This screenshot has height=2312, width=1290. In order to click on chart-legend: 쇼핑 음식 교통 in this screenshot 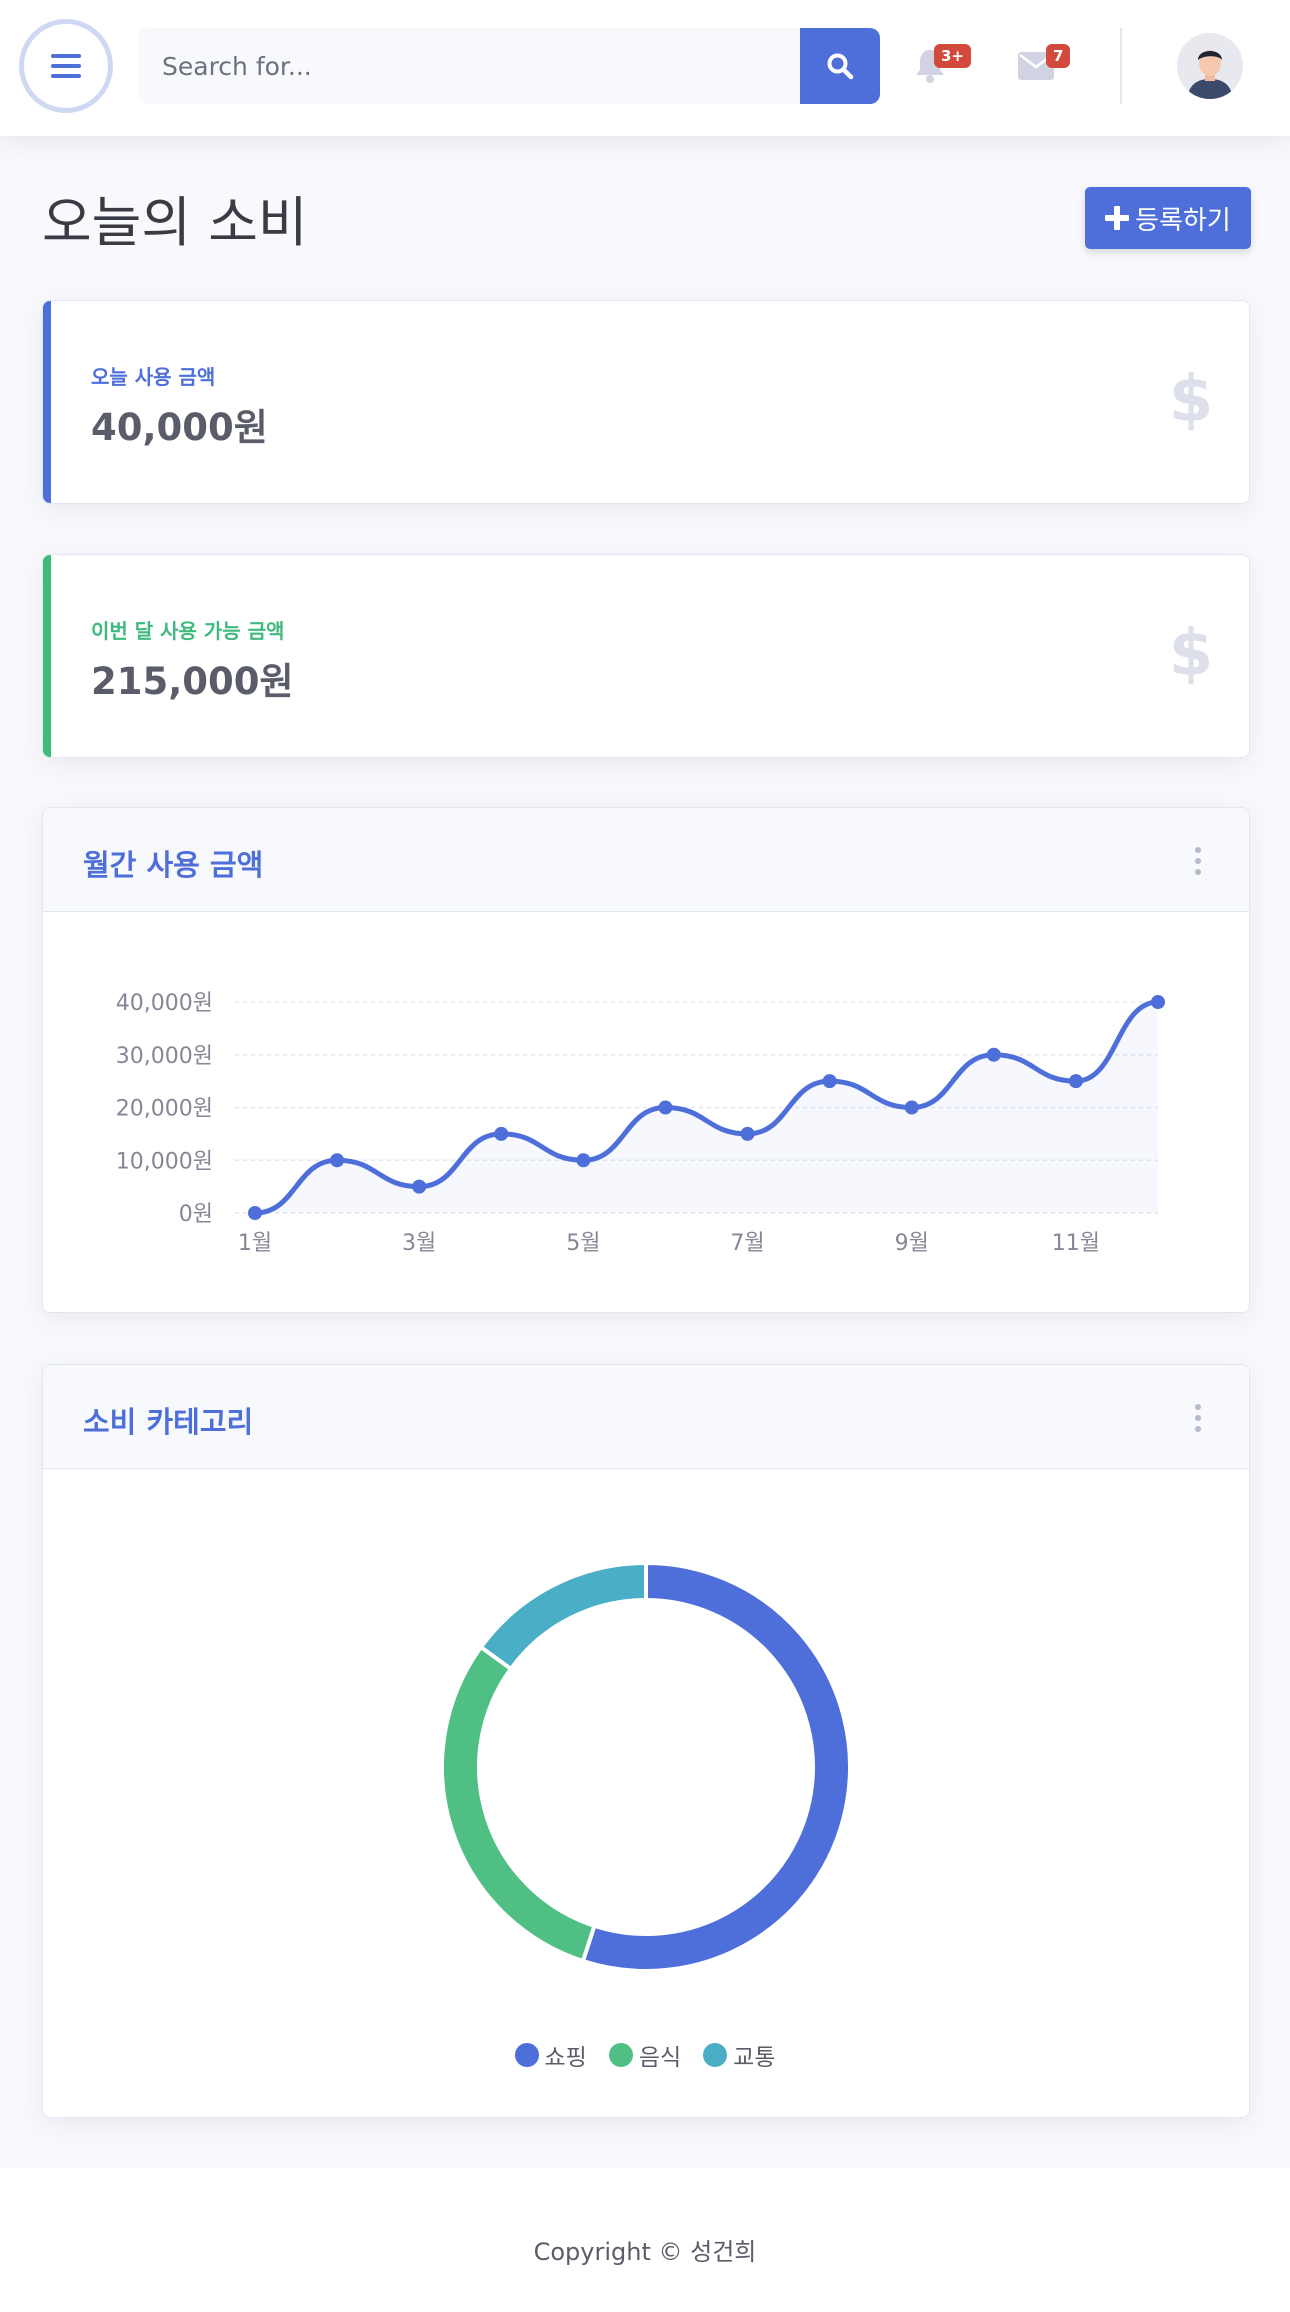, I will do `click(645, 2055)`.